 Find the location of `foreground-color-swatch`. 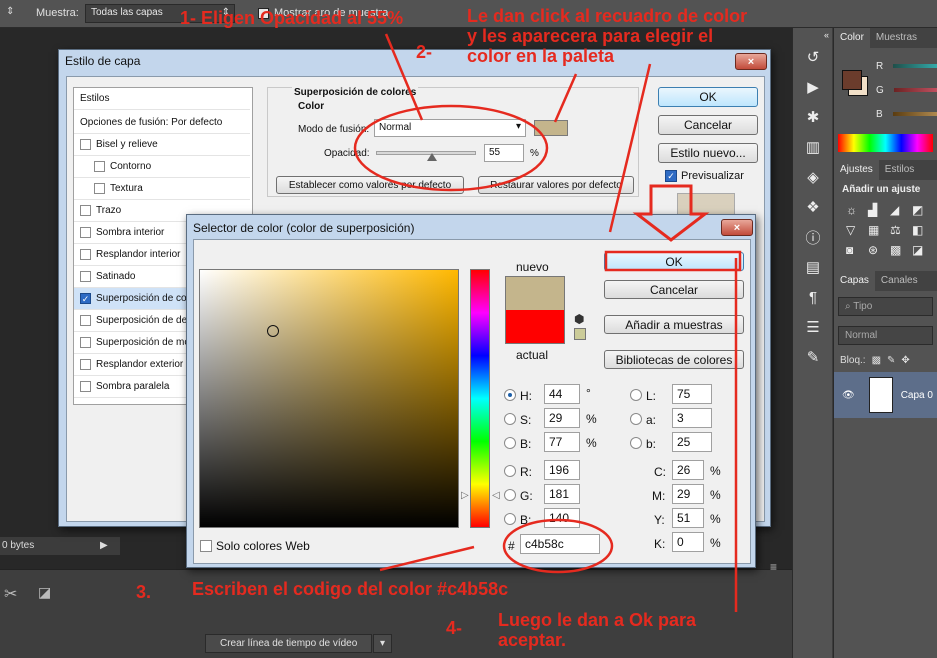

foreground-color-swatch is located at coordinates (852, 80).